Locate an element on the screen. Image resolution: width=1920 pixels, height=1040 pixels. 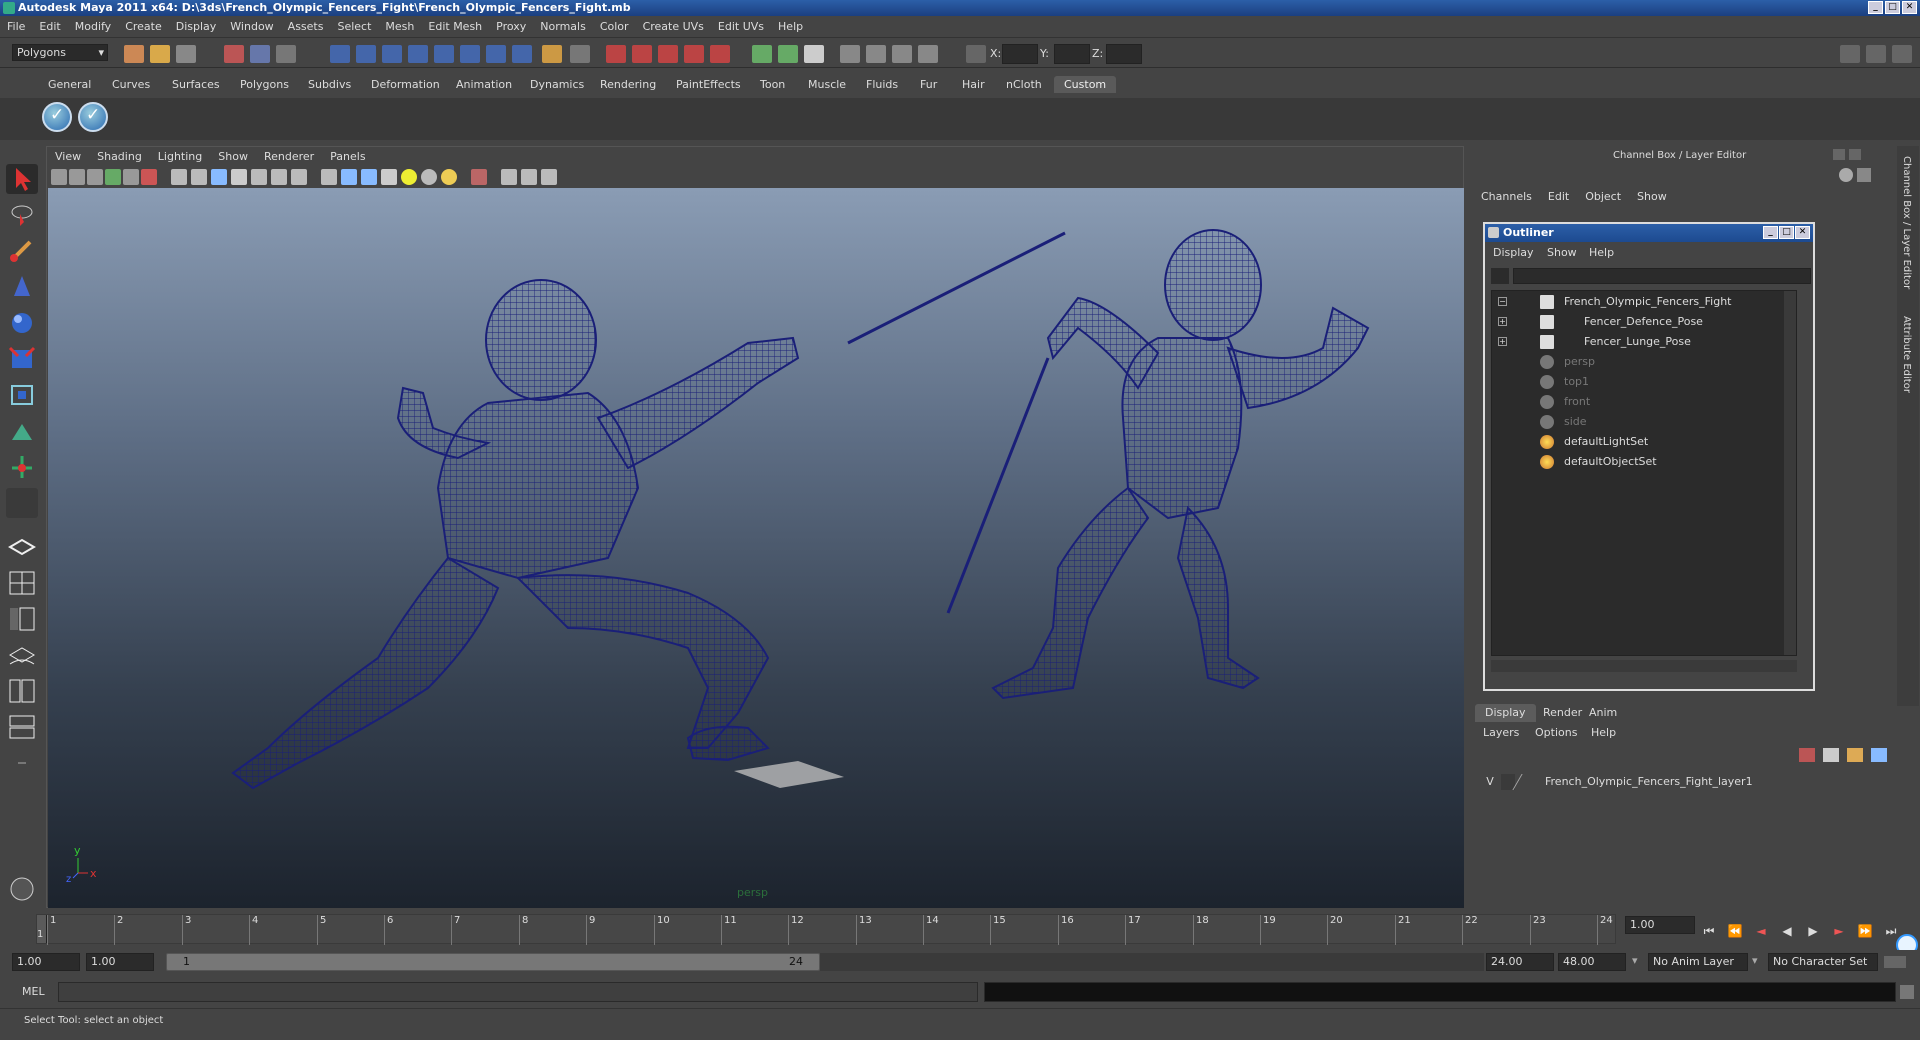
shelf-tab-fluids: Fluids is located at coordinates (882, 84).